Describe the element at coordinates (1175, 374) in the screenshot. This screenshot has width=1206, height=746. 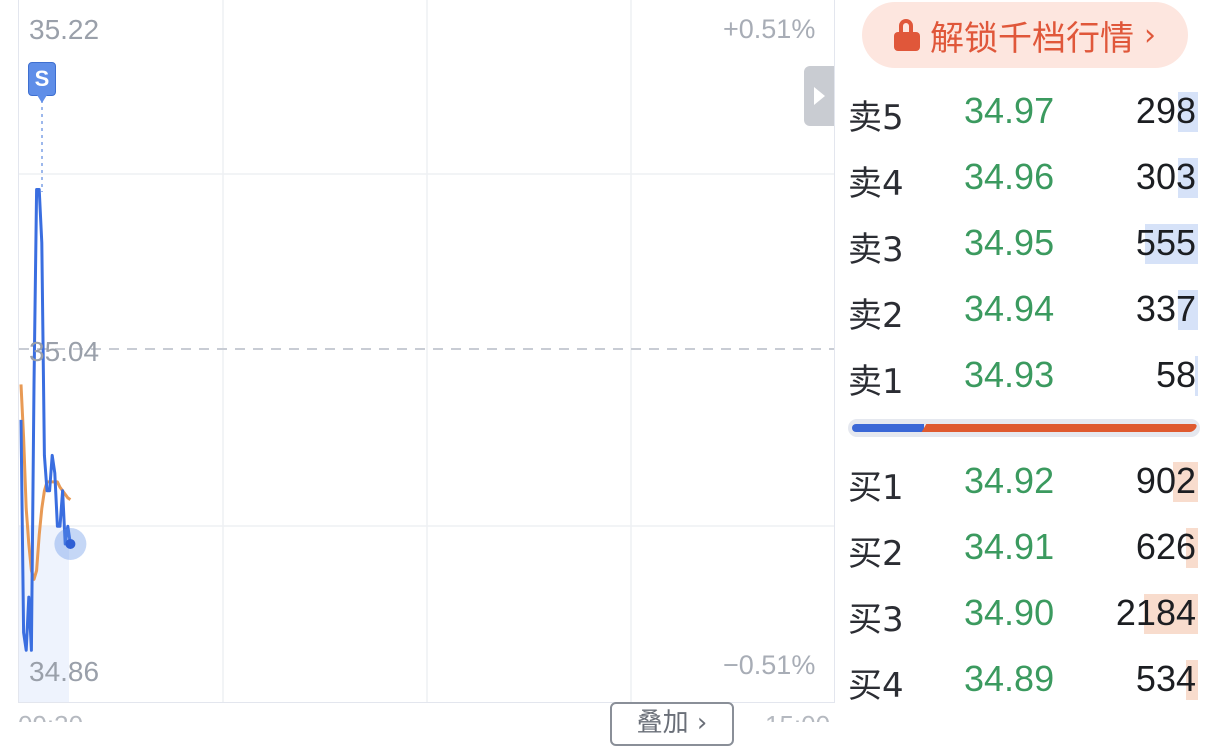
I see `sell-volume: 58` at that location.